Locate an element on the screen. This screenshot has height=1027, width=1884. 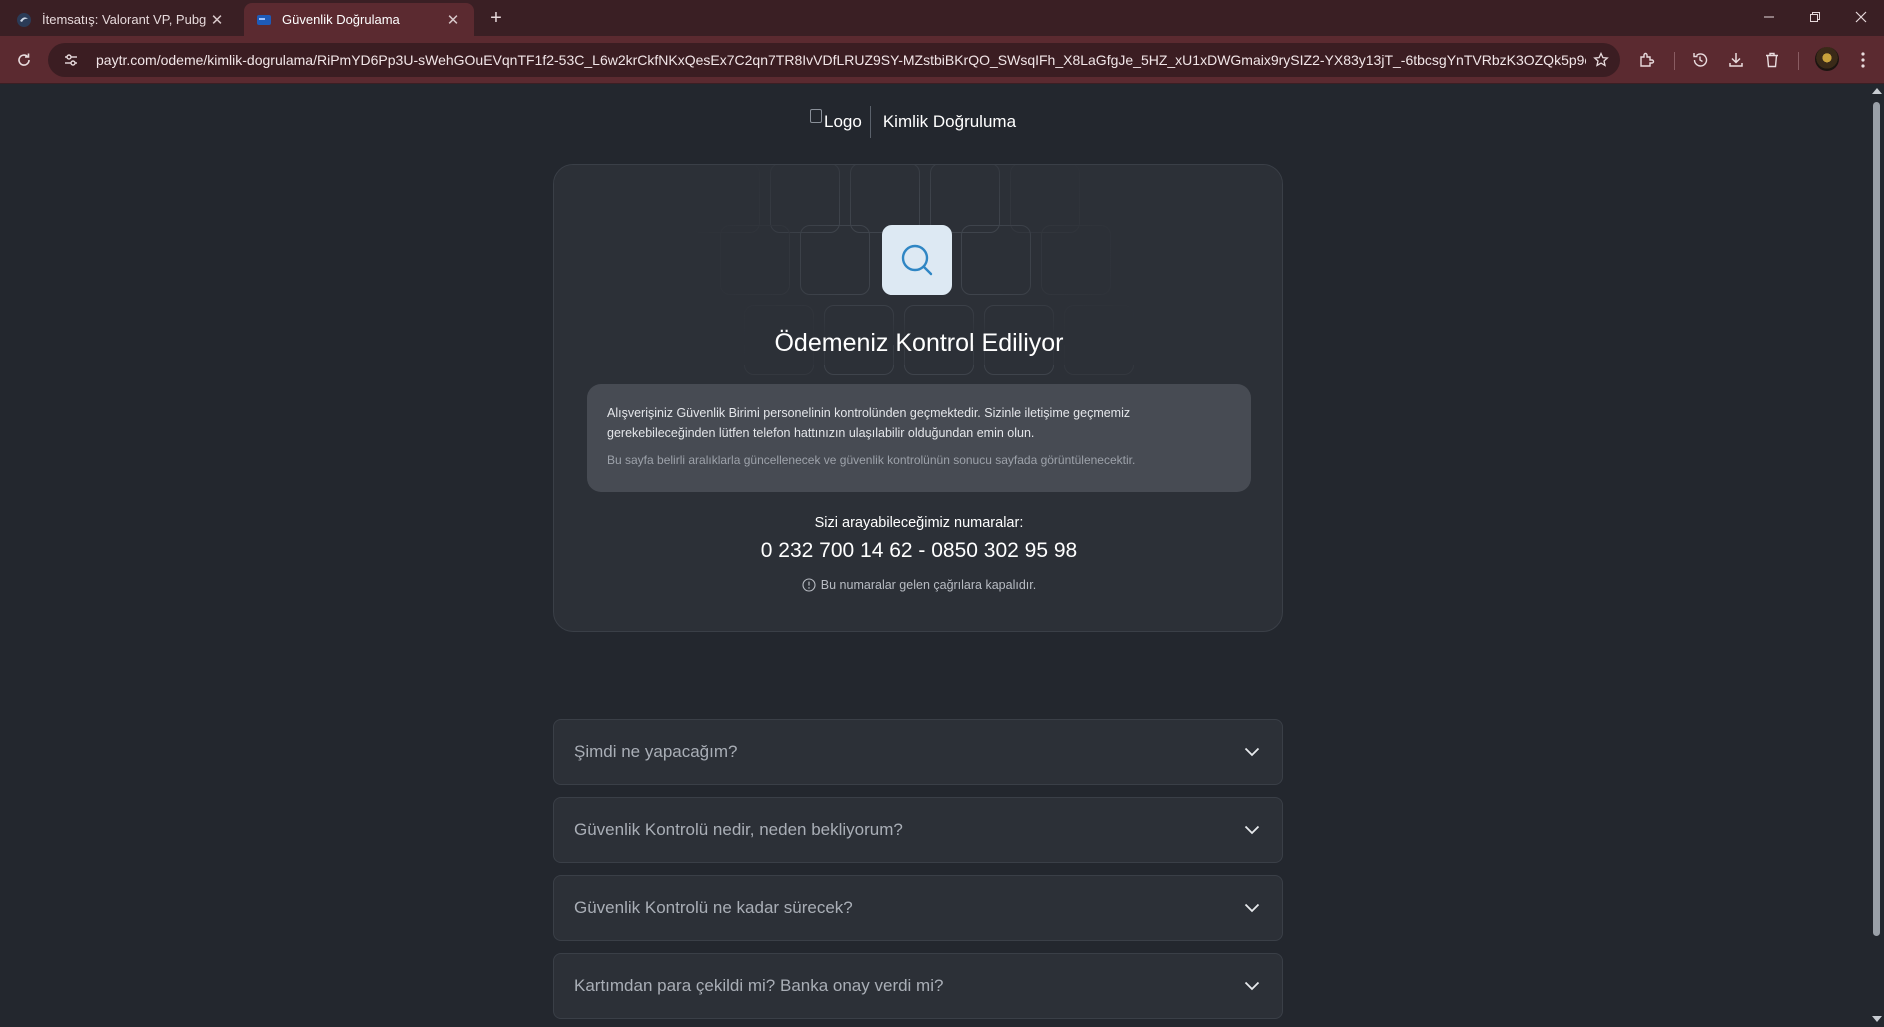
minimize-window-button is located at coordinates (1769, 17).